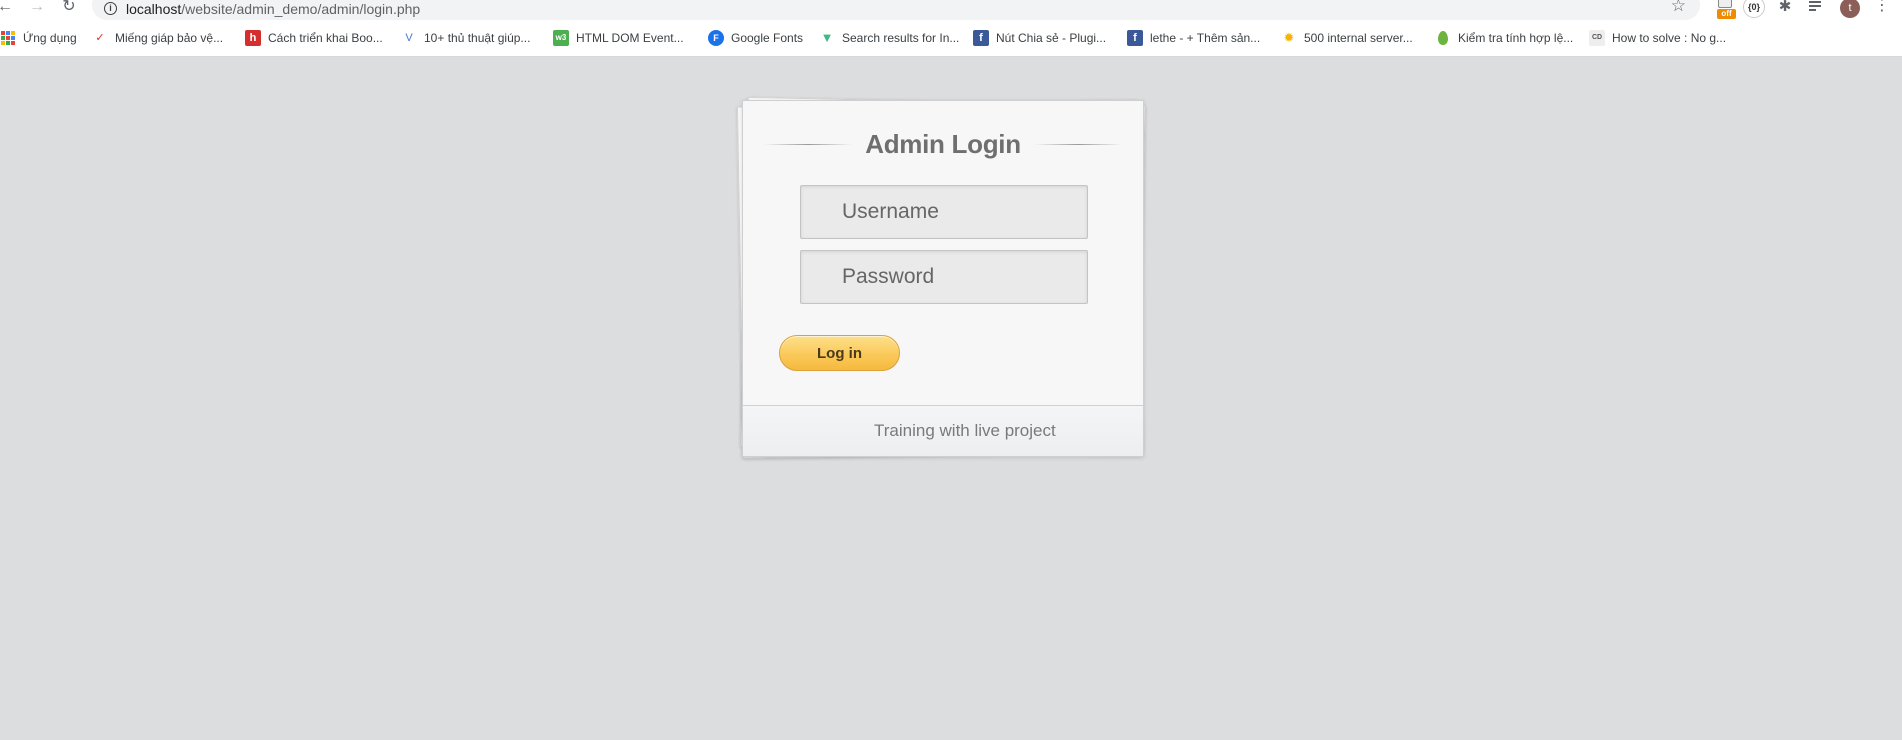 Image resolution: width=1902 pixels, height=740 pixels. Describe the element at coordinates (37, 8) in the screenshot. I see `forward-arrow-icon: →` at that location.